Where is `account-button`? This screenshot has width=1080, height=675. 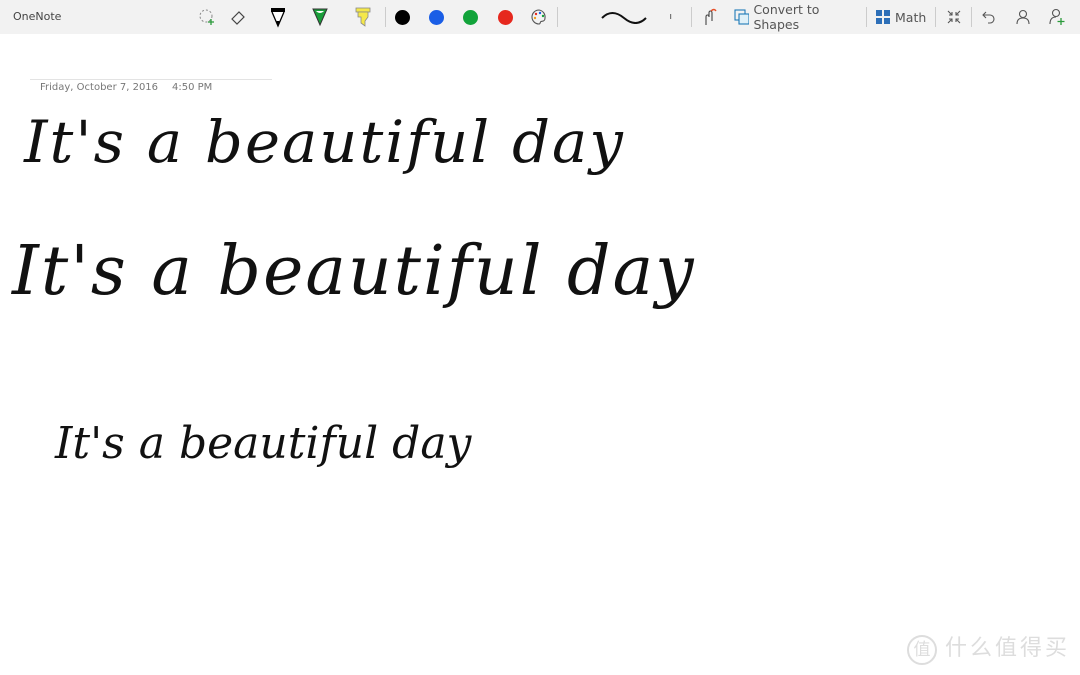 account-button is located at coordinates (1023, 17).